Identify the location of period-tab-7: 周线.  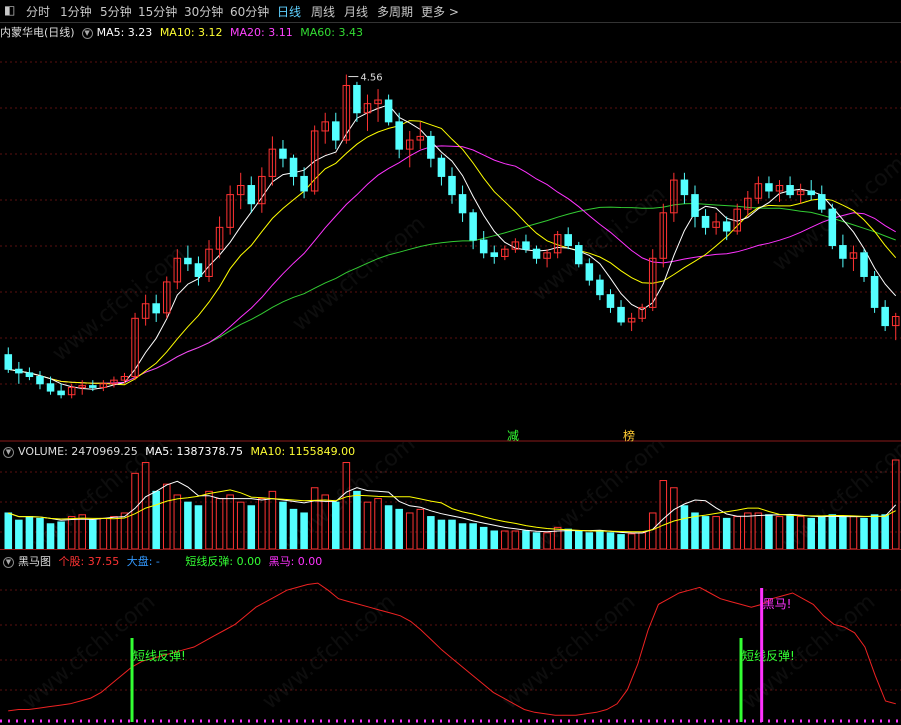
(323, 11).